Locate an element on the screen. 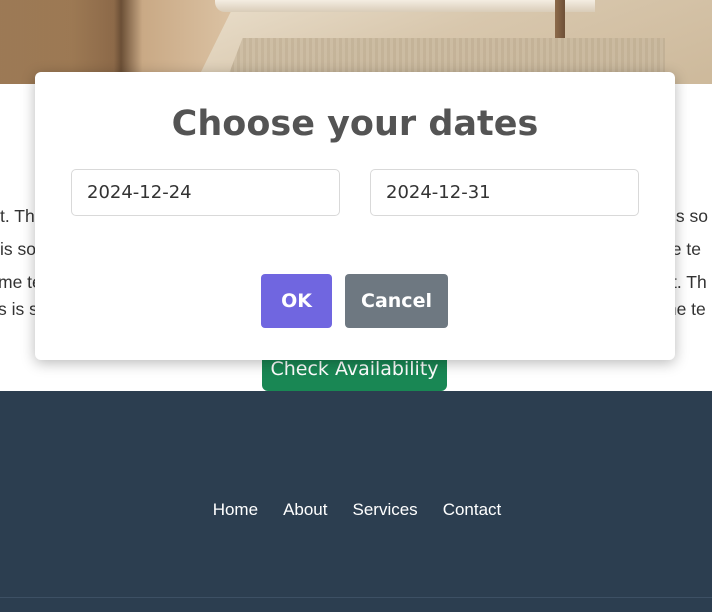 The height and width of the screenshot is (612, 712). content-line-left: t. Th is located at coordinates (17, 216).